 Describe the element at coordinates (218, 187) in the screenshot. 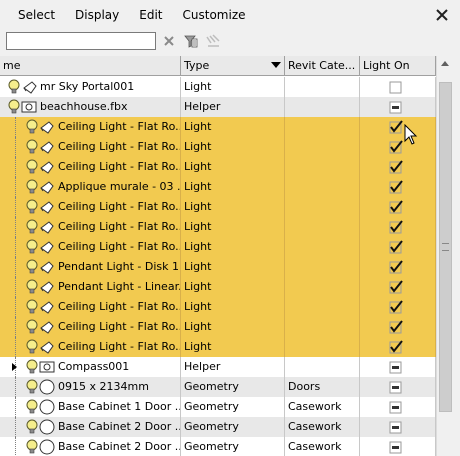

I see `table-row: Applique murale - 03 ... Light` at that location.